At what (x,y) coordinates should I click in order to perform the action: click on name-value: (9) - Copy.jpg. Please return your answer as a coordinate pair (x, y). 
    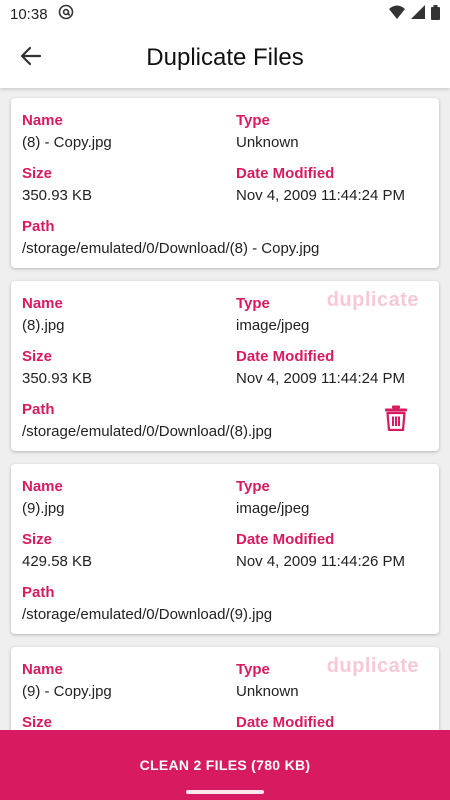
    Looking at the image, I should click on (67, 691).